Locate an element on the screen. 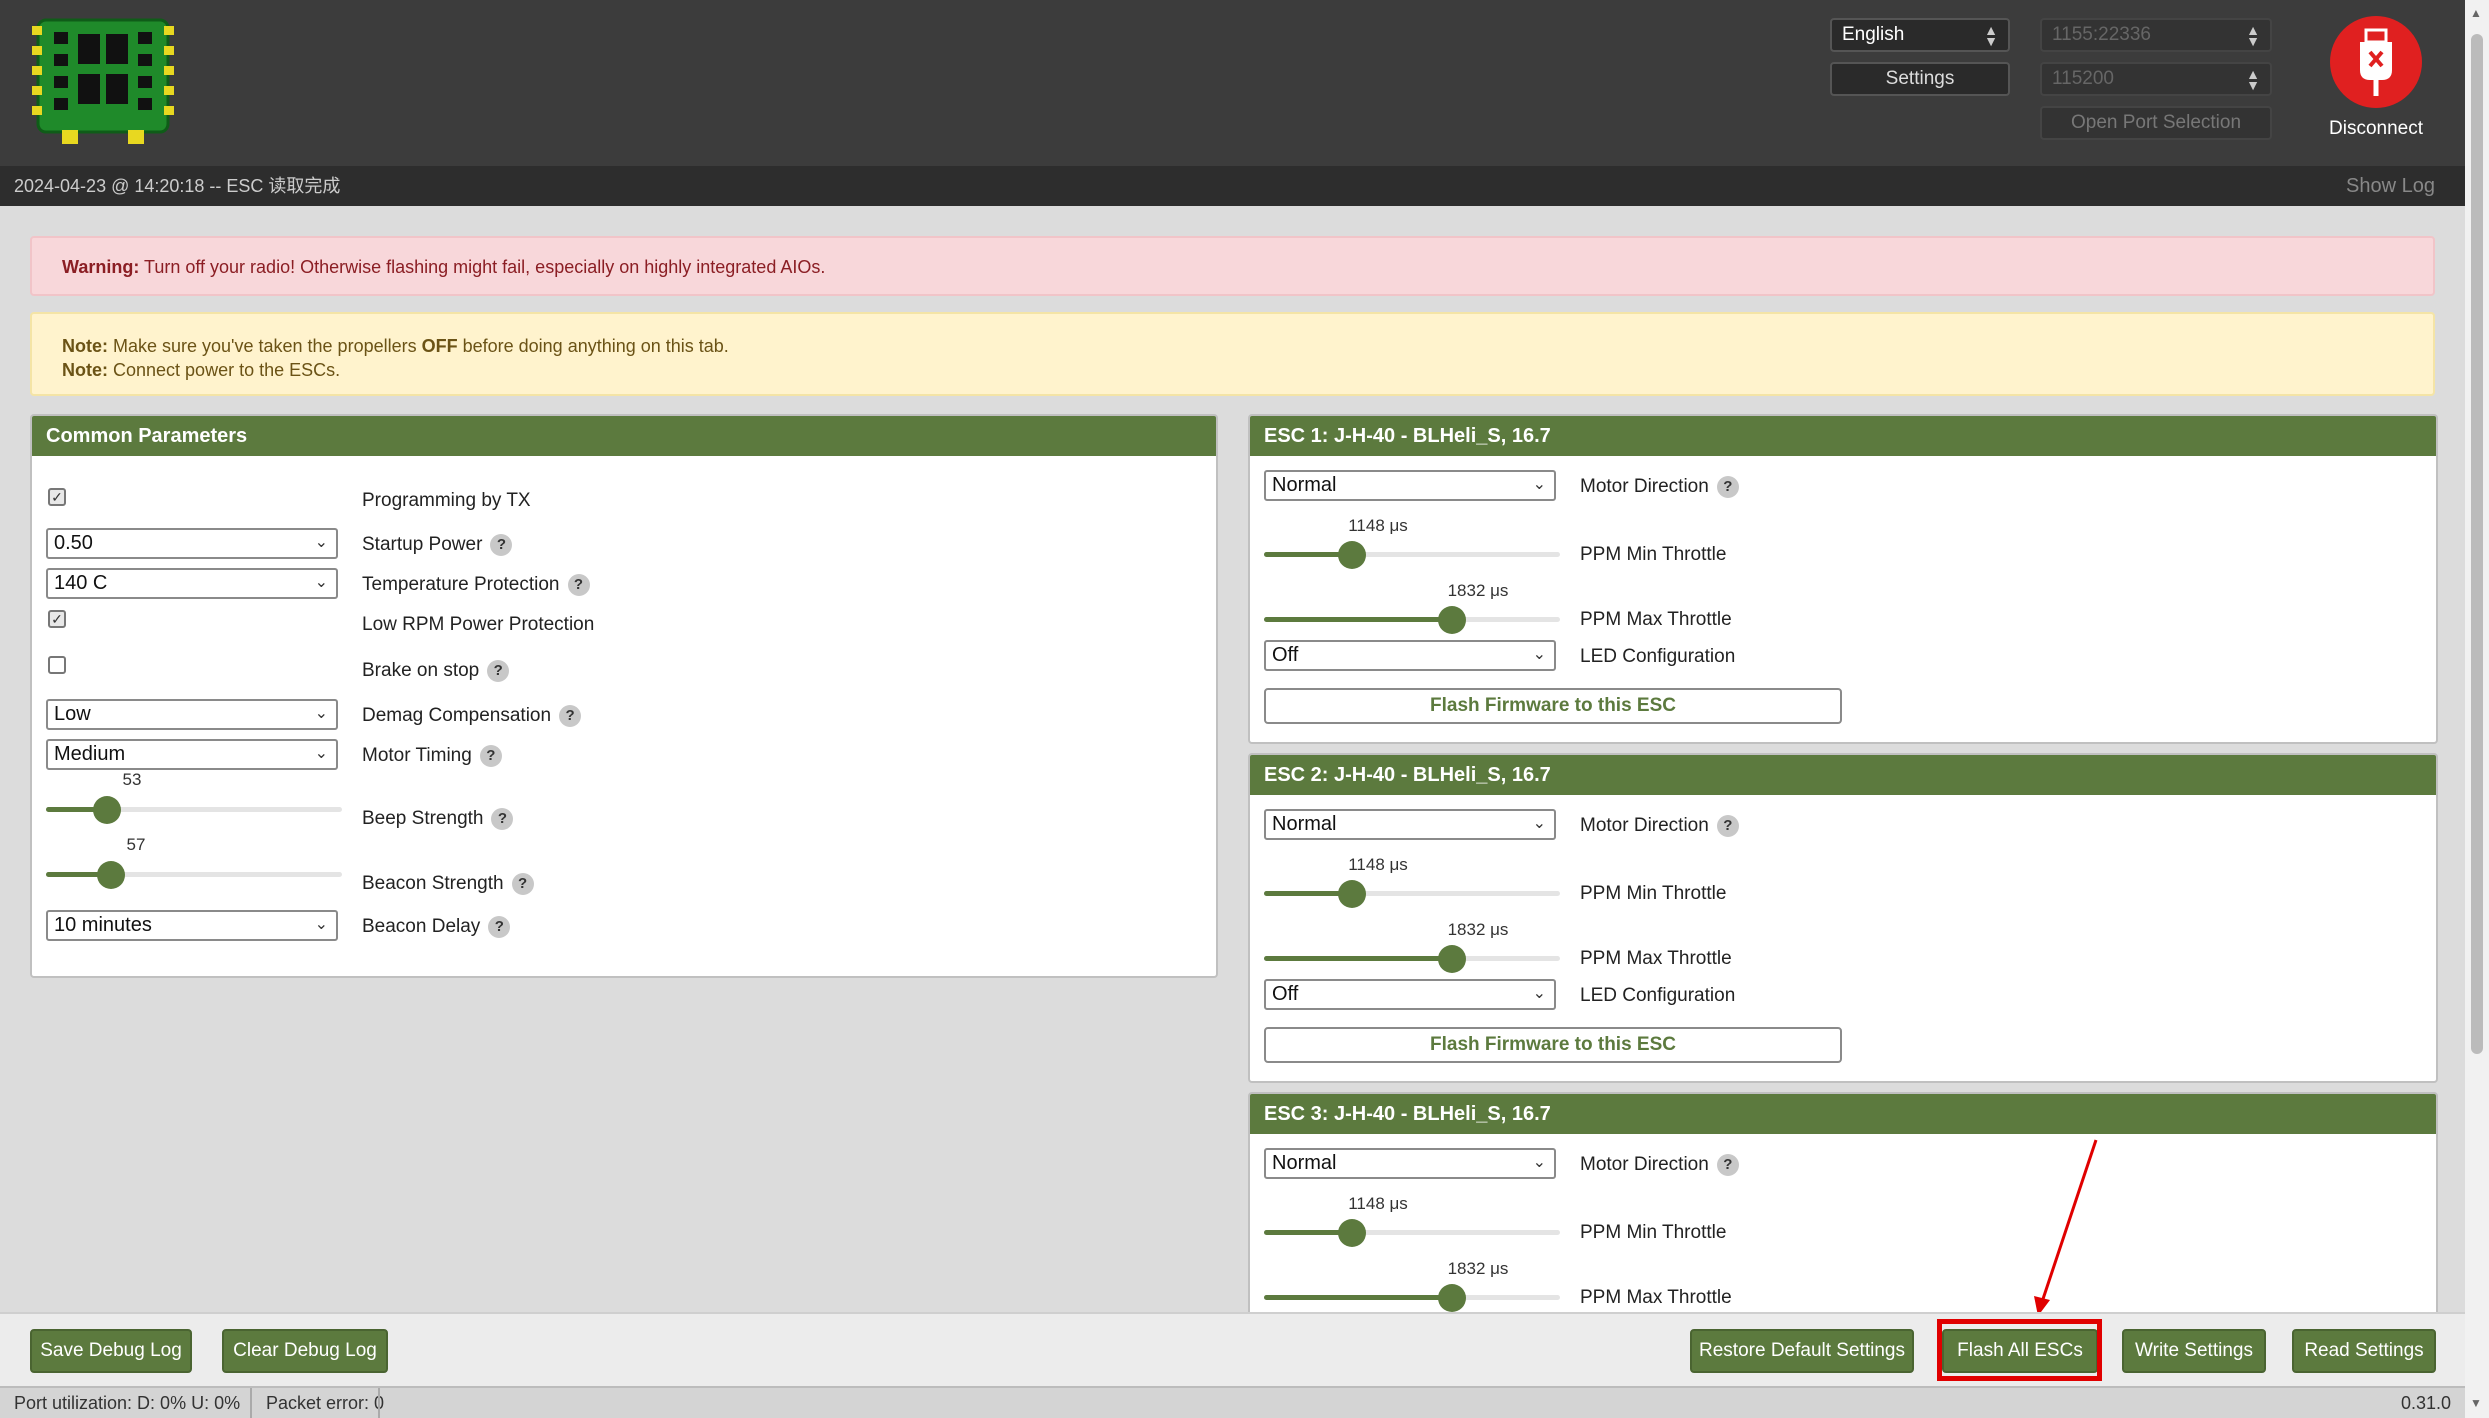 This screenshot has width=2489, height=1418. demag-text: Demag Compensation is located at coordinates (457, 716).